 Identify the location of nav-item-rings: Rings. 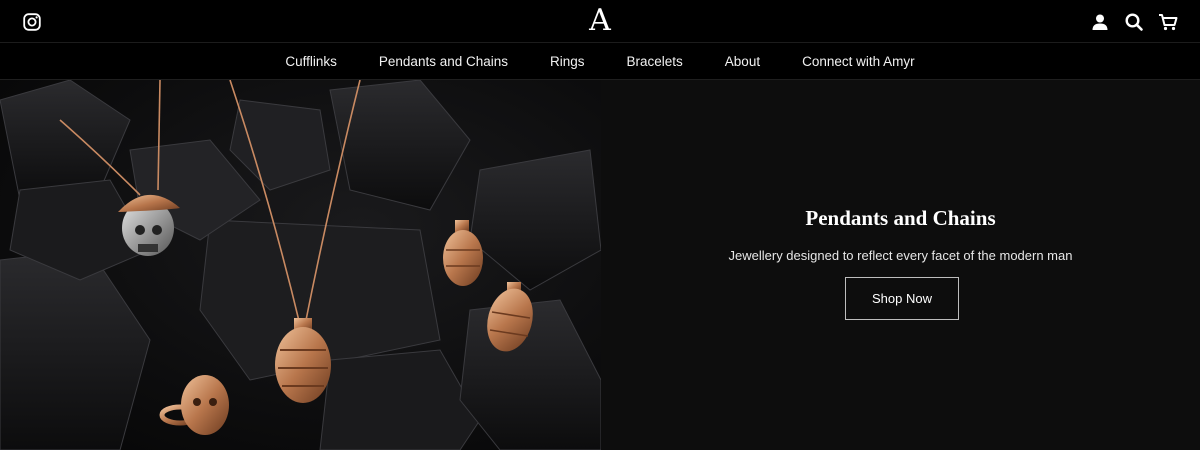
(567, 61).